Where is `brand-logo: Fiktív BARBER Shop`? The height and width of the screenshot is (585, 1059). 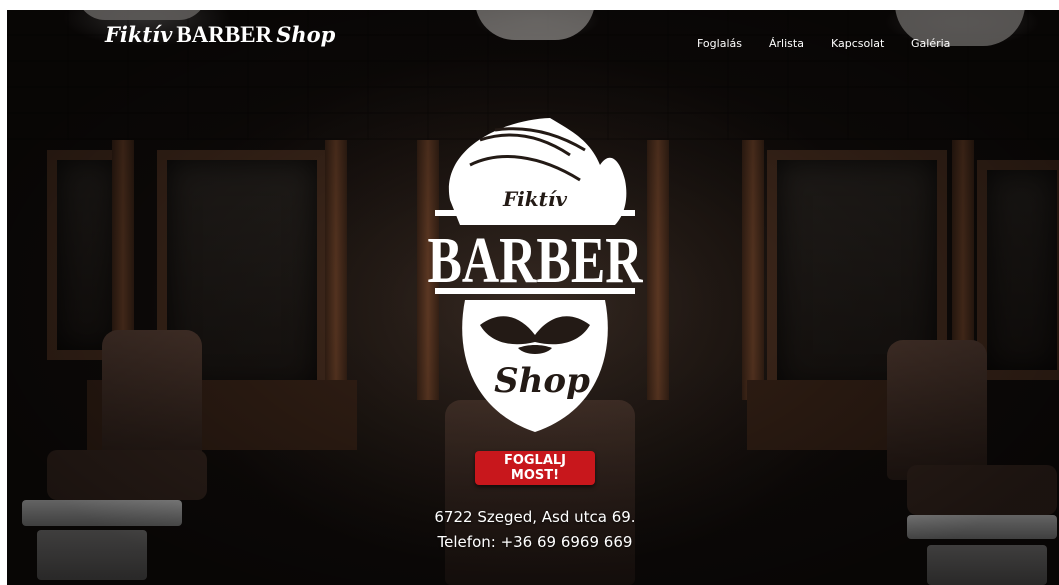
brand-logo: Fiktív BARBER Shop is located at coordinates (220, 35).